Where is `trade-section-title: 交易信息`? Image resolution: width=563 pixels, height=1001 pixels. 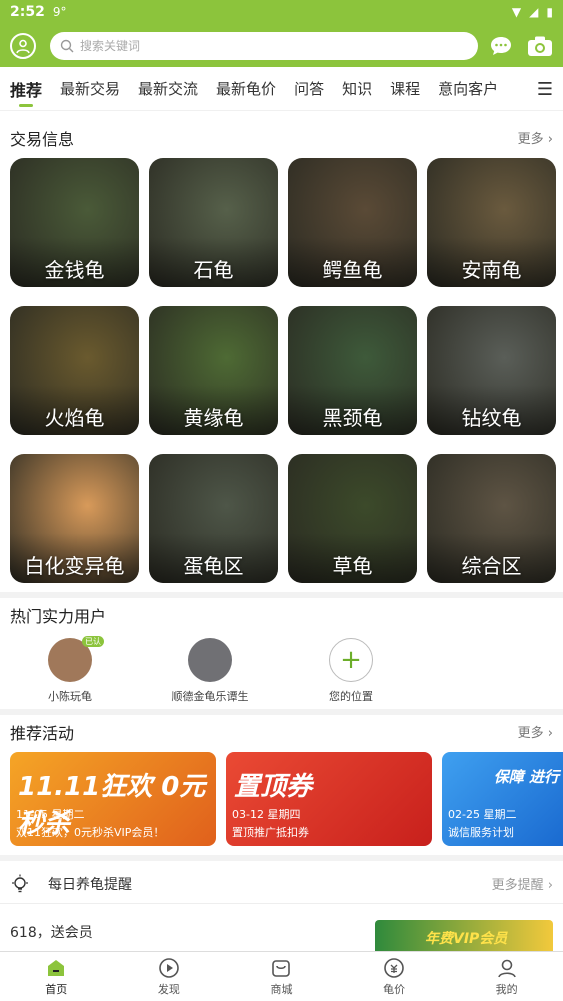 trade-section-title: 交易信息 is located at coordinates (42, 139).